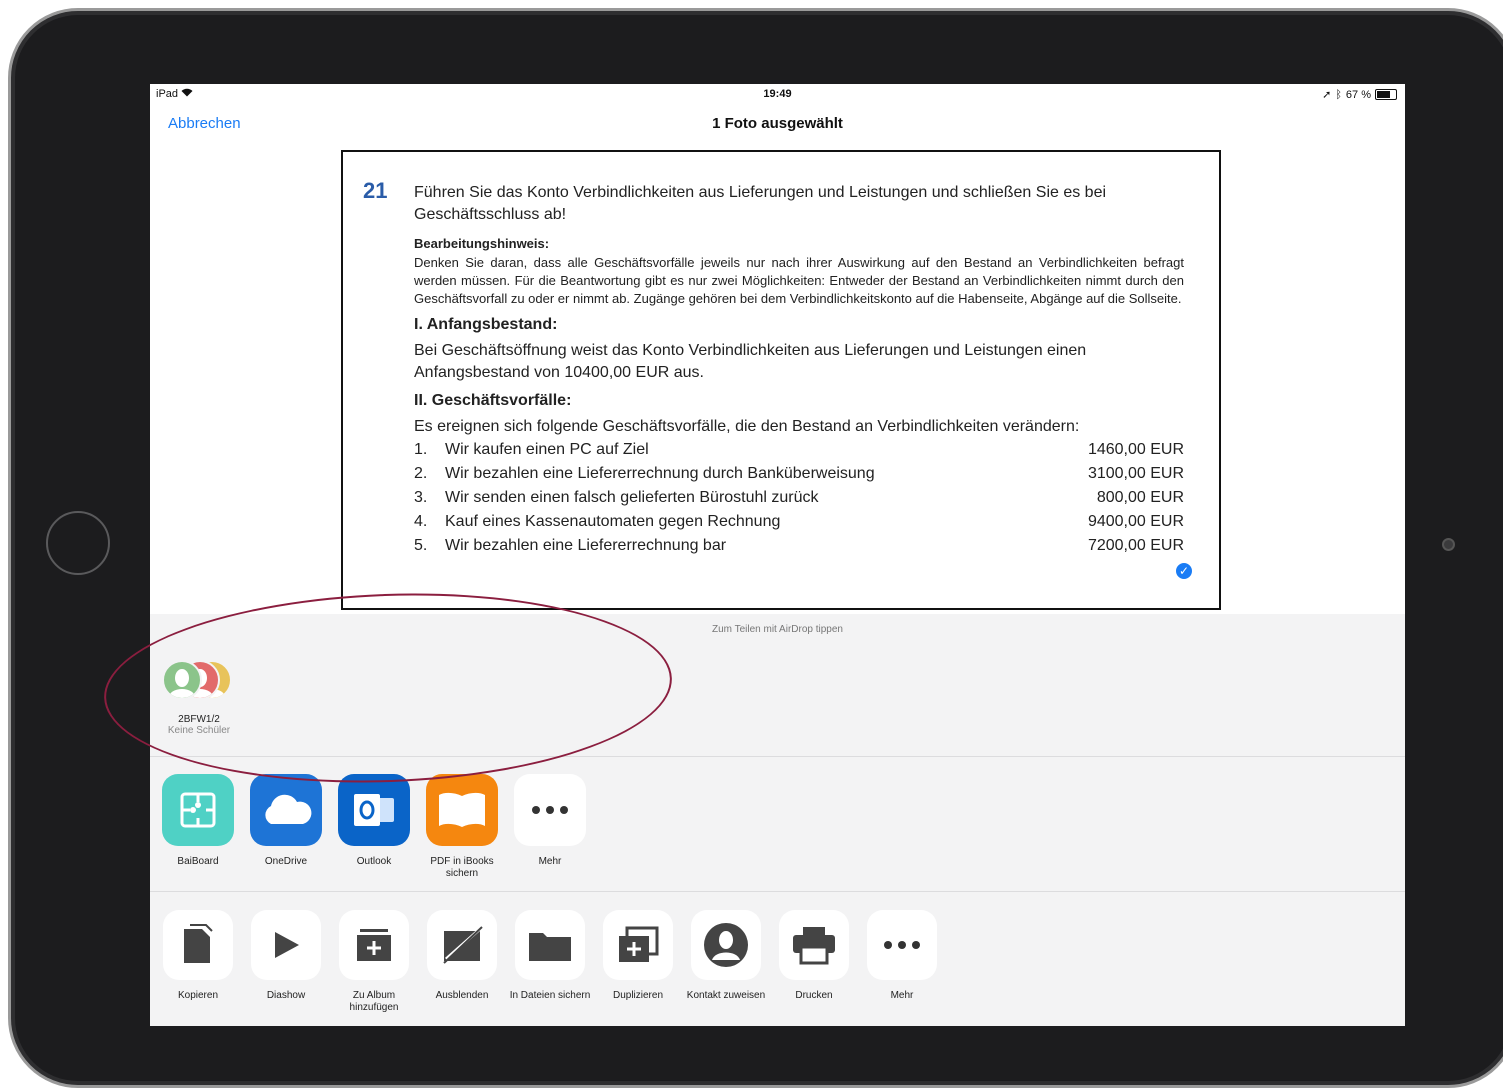  What do you see at coordinates (421, 521) in the screenshot?
I see `transaction-number: 4.` at bounding box center [421, 521].